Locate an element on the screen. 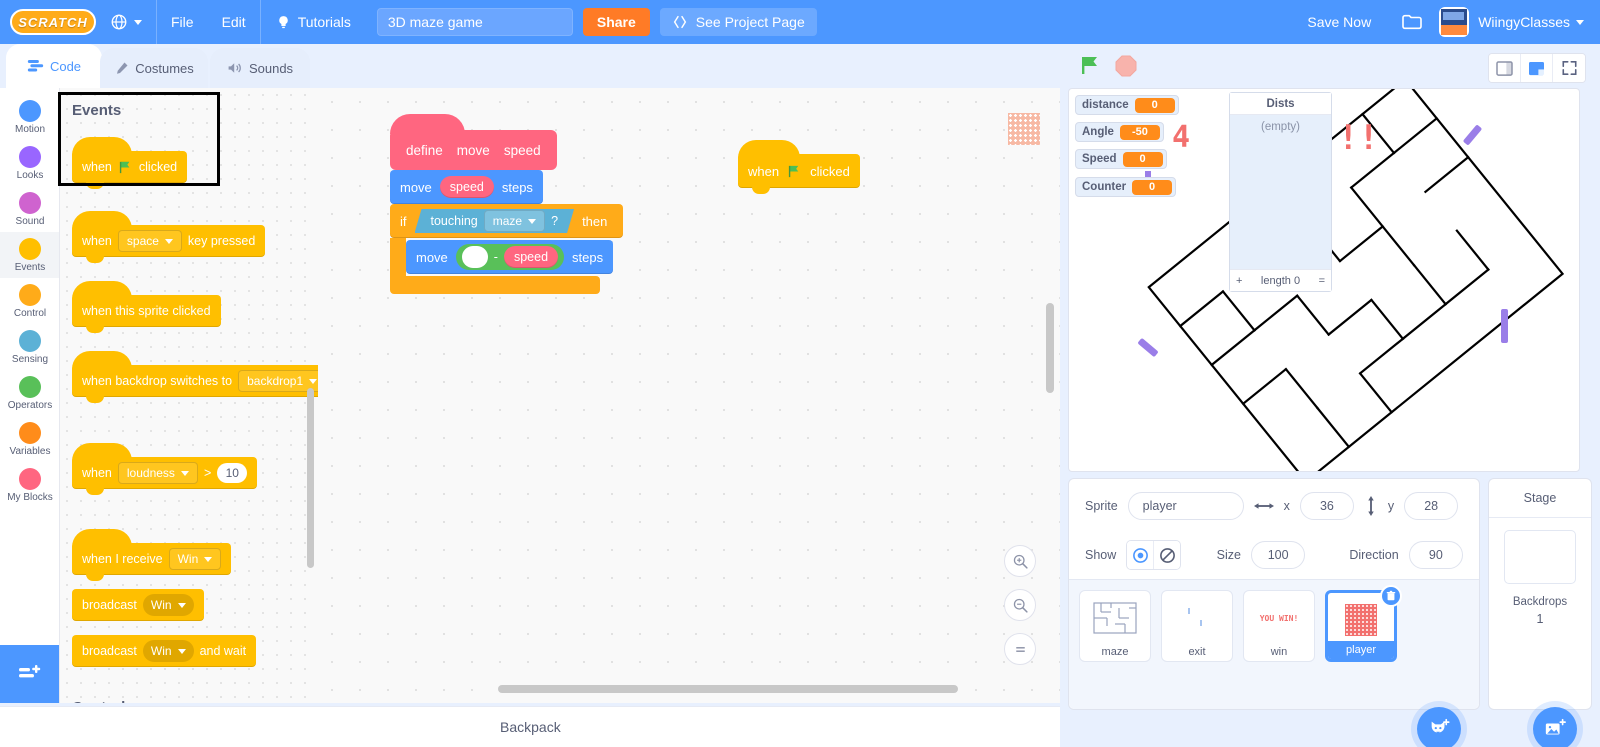 Image resolution: width=1600 pixels, height=747 pixels. touching-target-dropdown: maze is located at coordinates (514, 221).